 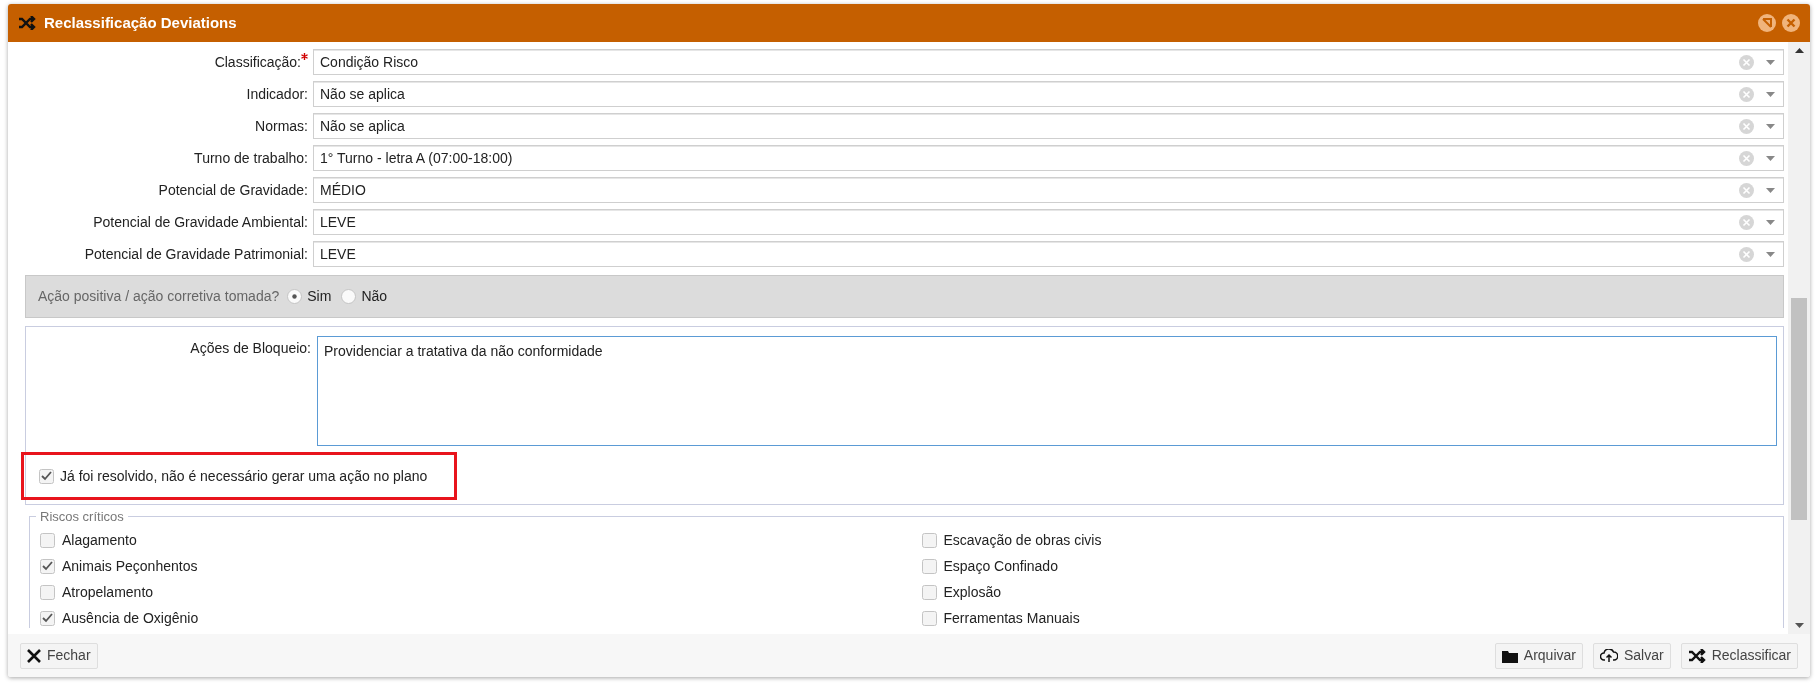 What do you see at coordinates (1048, 158) in the screenshot?
I see `select-field: 1° Turno - letra A (07:00-18:00)` at bounding box center [1048, 158].